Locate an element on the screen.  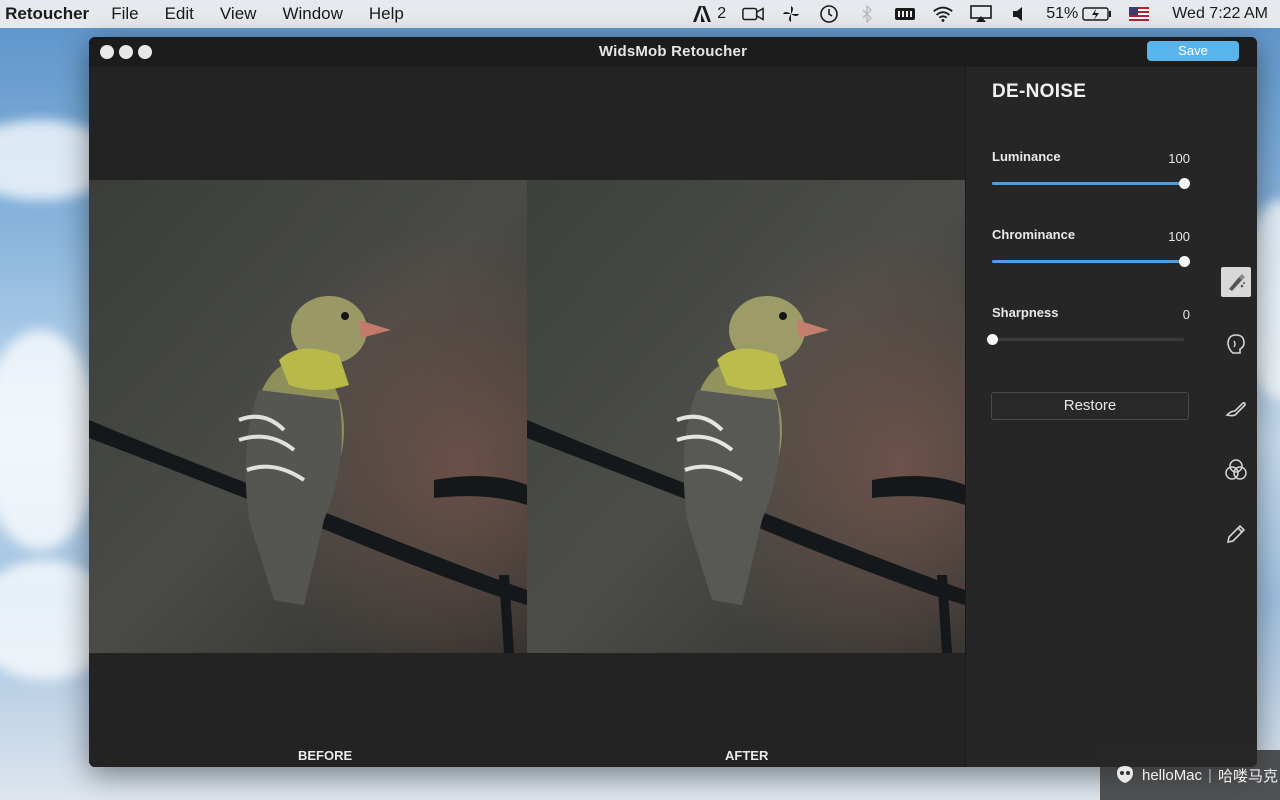
luminance-label: Luminance is located at coordinates (1026, 156).